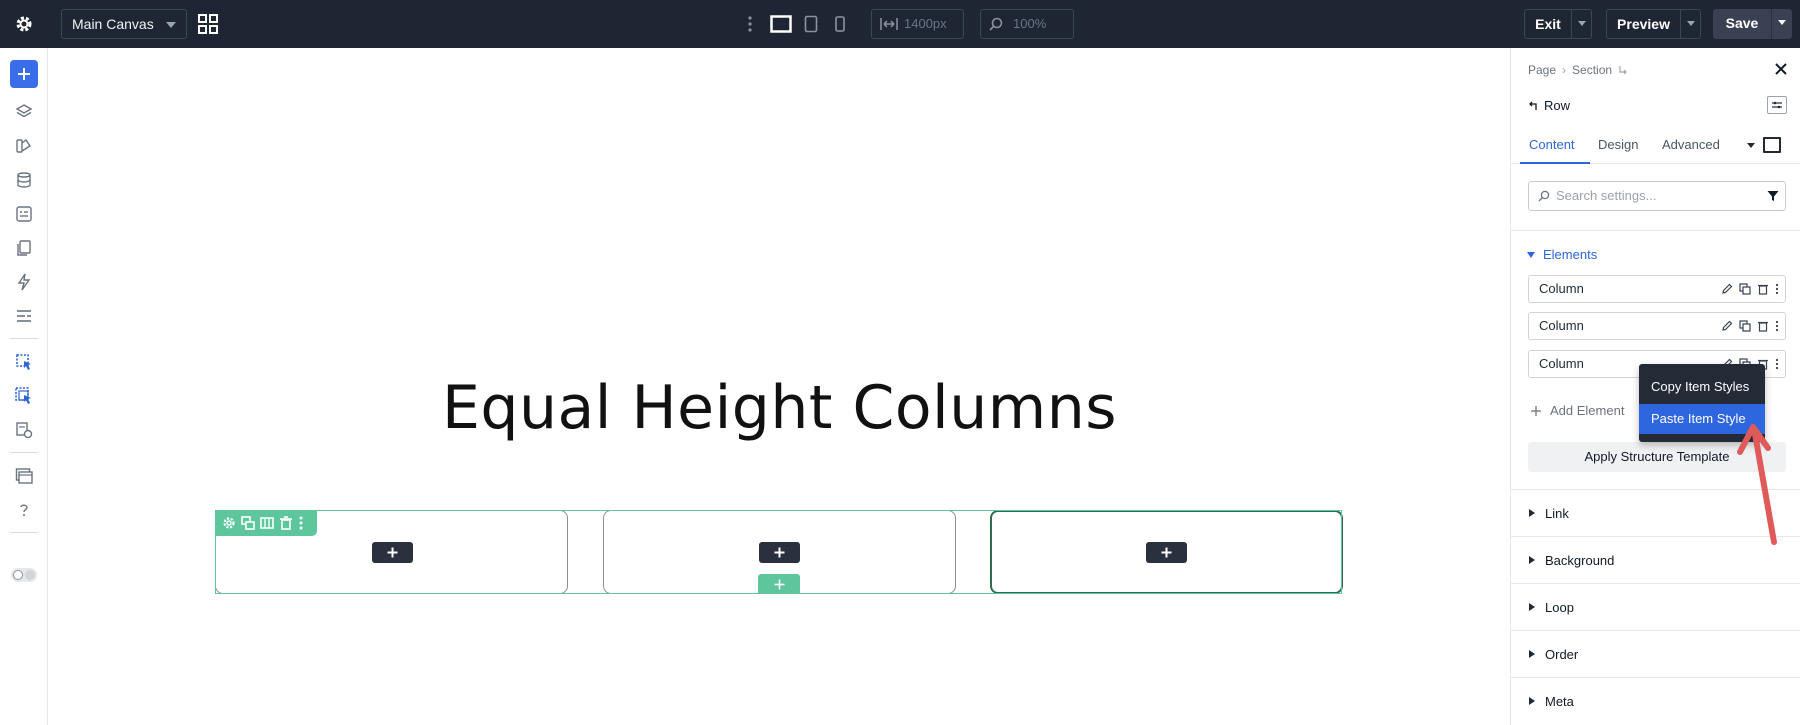 This screenshot has width=1800, height=725. Describe the element at coordinates (1570, 254) in the screenshot. I see `elements-section-label: Elements` at that location.